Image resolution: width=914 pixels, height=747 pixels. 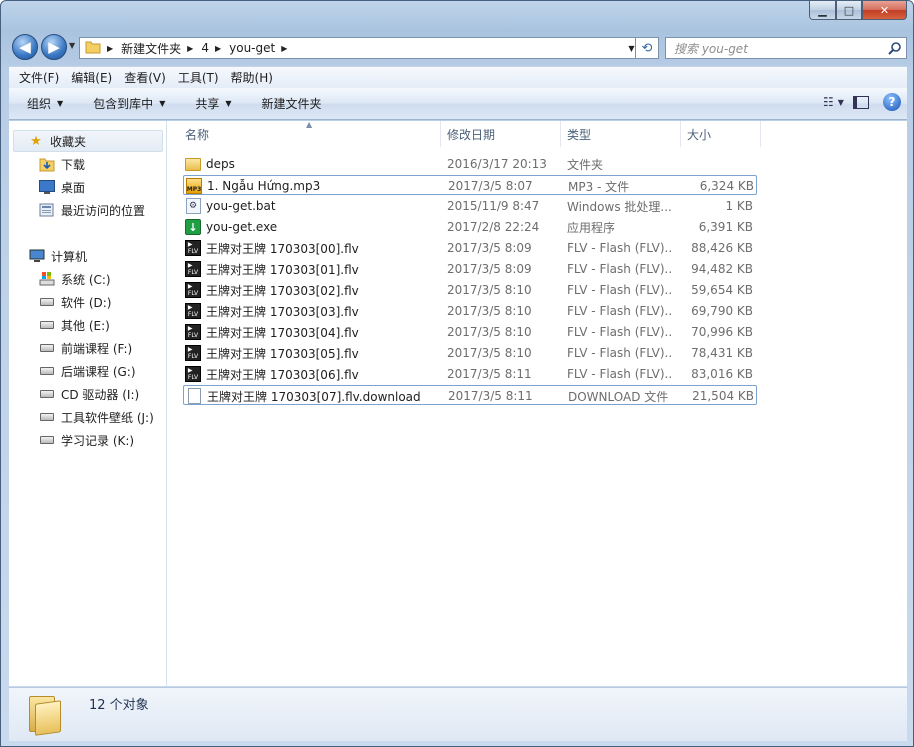 I want to click on sidebar-item-drive-k: 学习记录 (K:), so click(x=86, y=440).